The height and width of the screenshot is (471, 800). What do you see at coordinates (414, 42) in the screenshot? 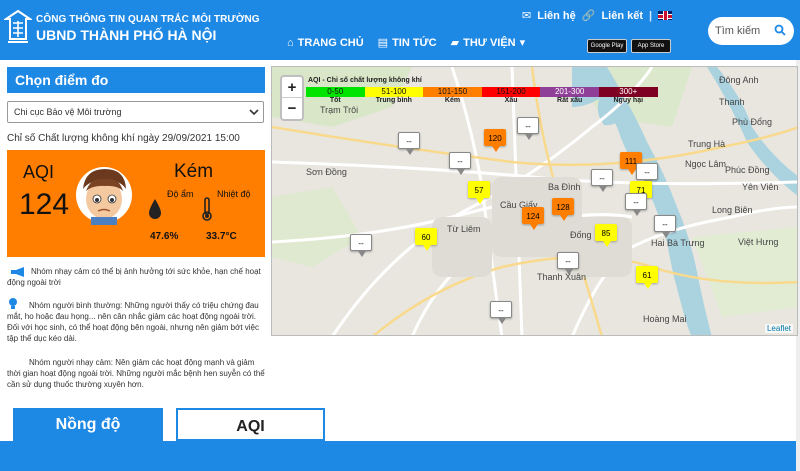
I see `nav-news-label: TIN TỨC` at bounding box center [414, 42].